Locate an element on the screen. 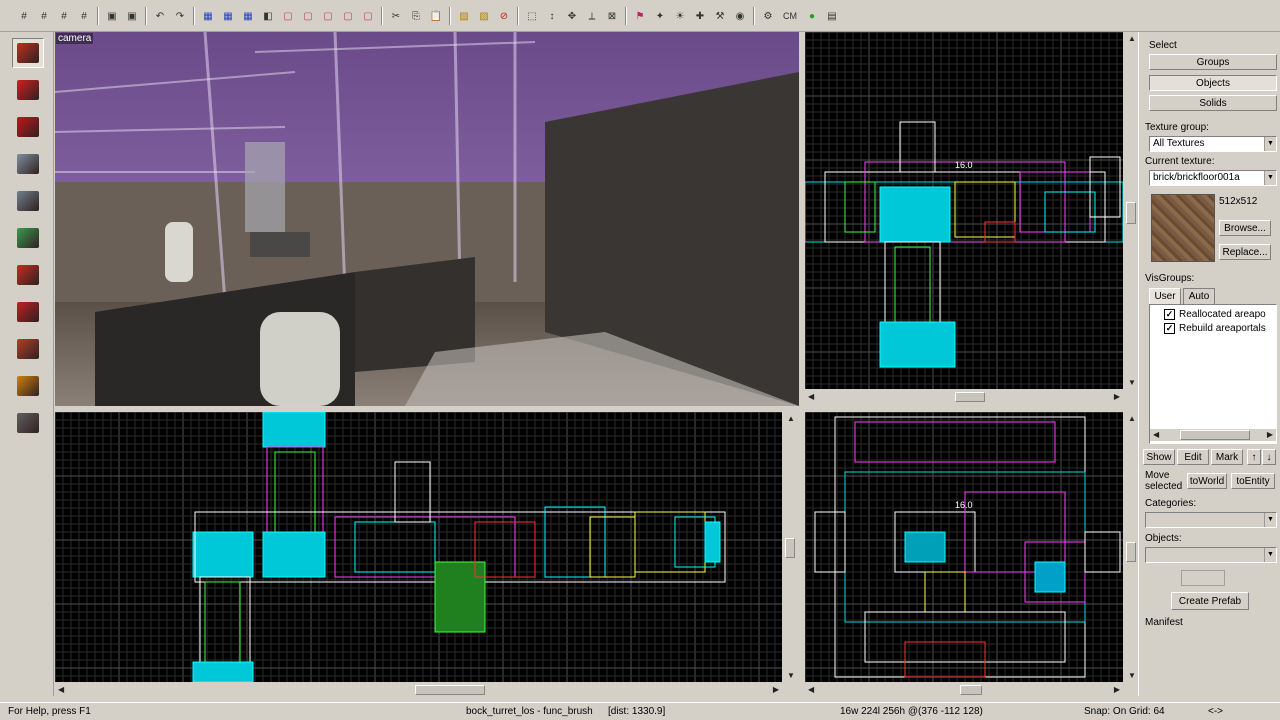 This screenshot has height=720, width=1280. block-tool-icon is located at coordinates (28, 201).